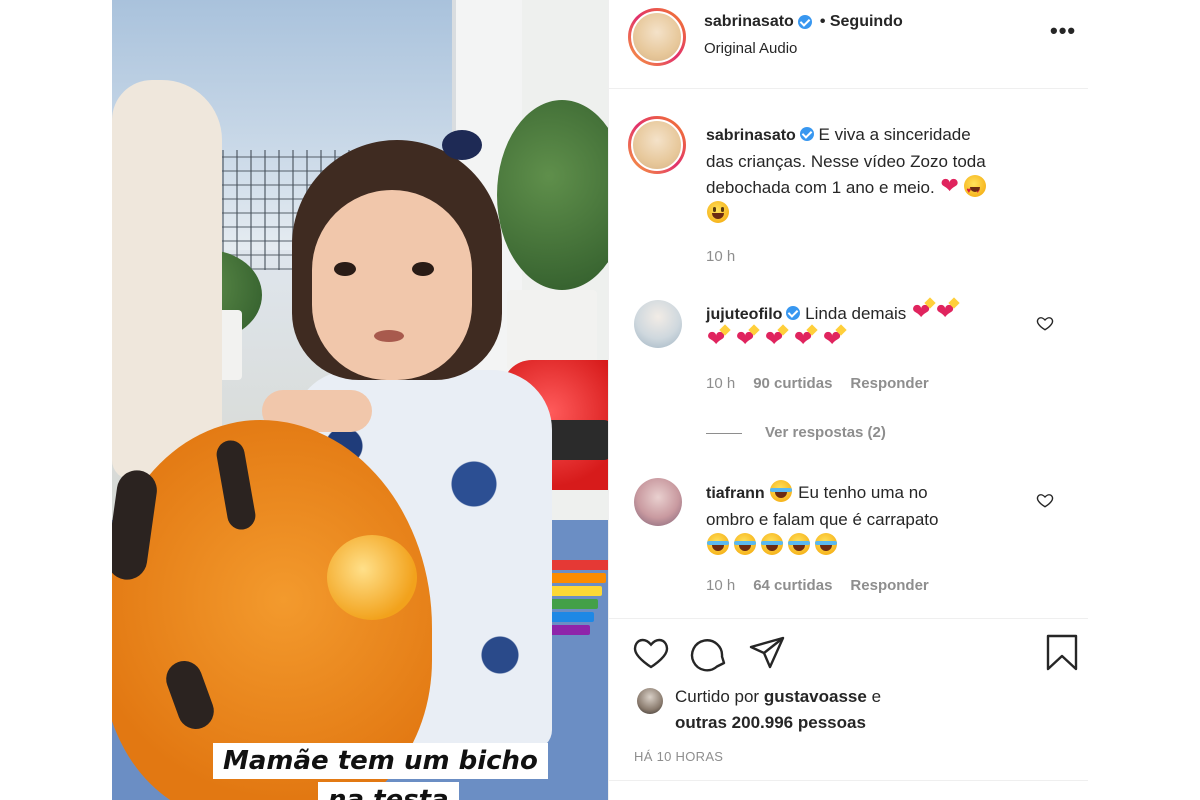 Image resolution: width=1200 pixels, height=800 pixels. I want to click on teddy-bear, so click(167, 280).